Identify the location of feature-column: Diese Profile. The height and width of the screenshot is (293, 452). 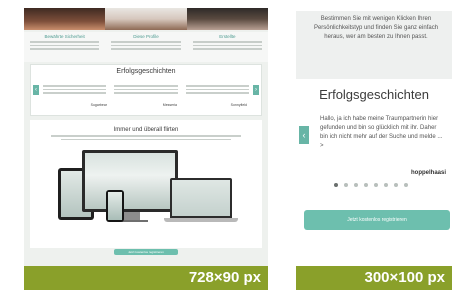
(145, 47).